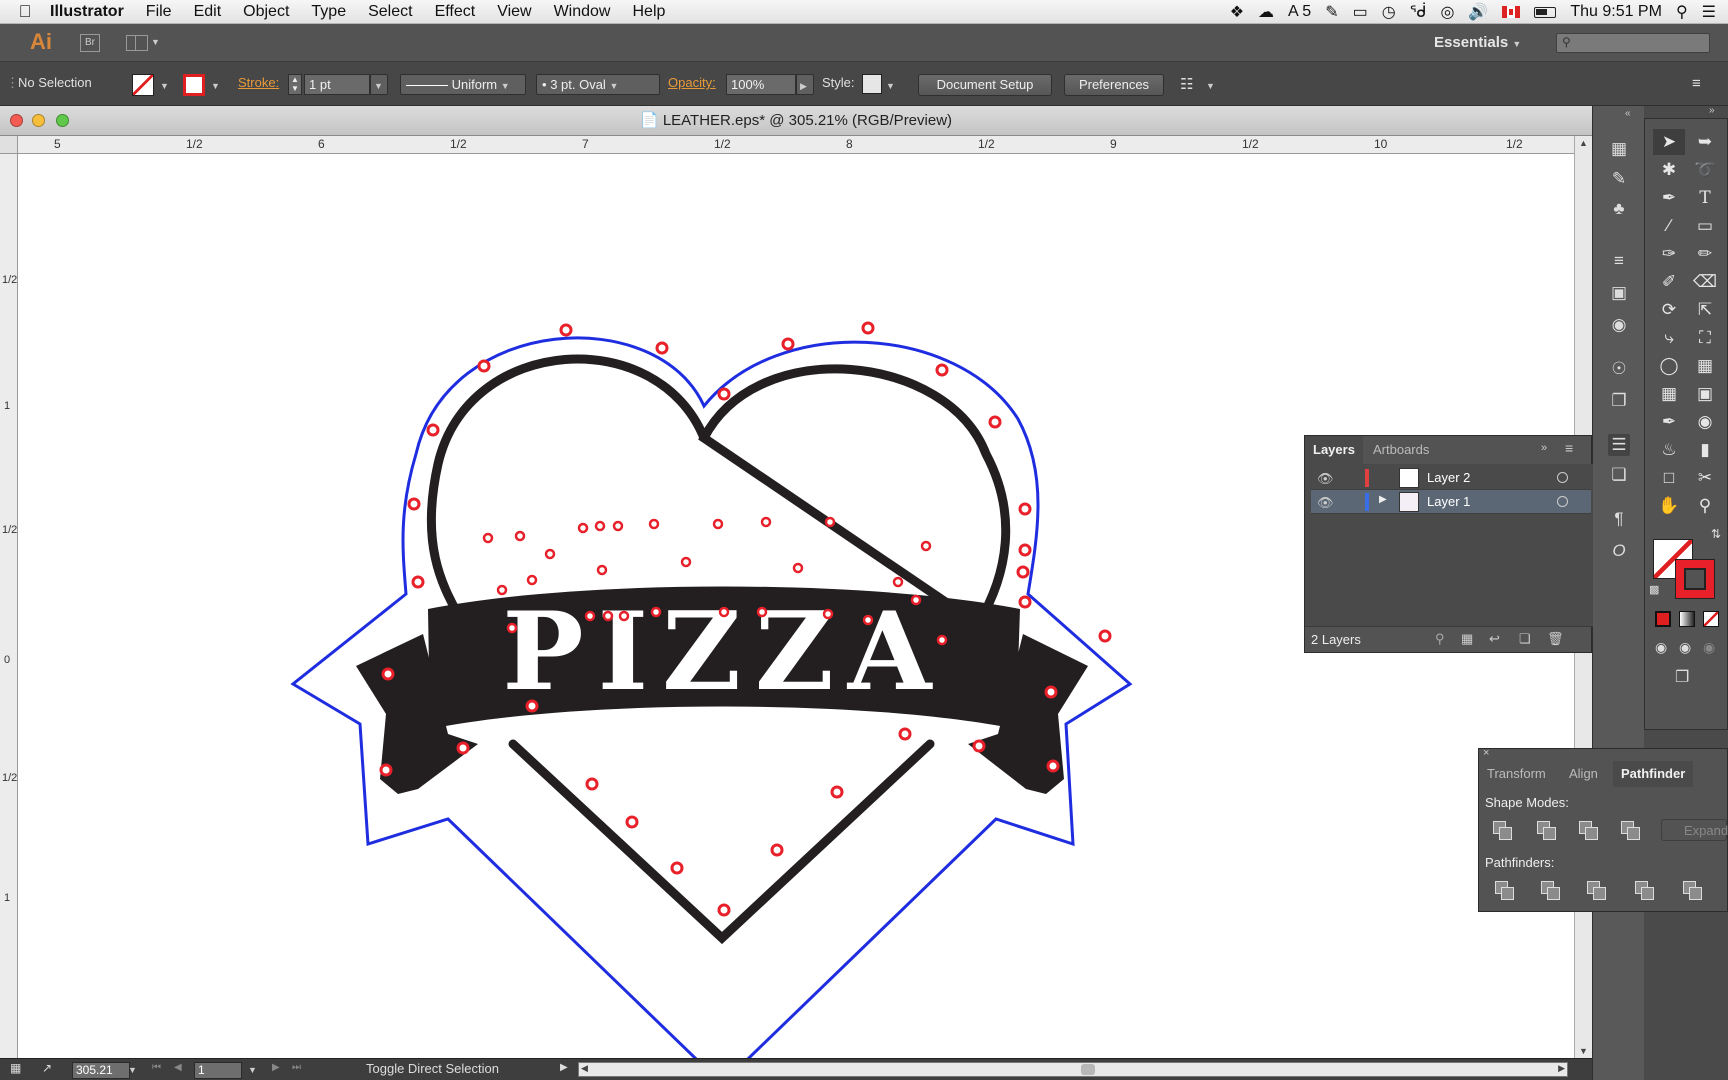  I want to click on scroll-up-icon: ▲, so click(1583, 143).